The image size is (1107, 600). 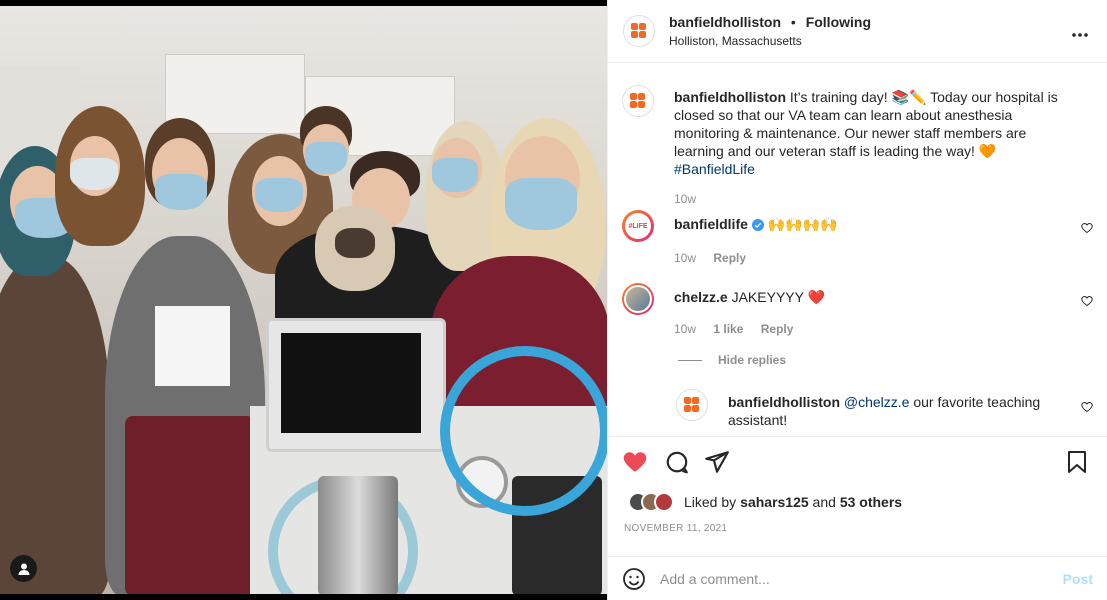 I want to click on share-icon, so click(x=718, y=463).